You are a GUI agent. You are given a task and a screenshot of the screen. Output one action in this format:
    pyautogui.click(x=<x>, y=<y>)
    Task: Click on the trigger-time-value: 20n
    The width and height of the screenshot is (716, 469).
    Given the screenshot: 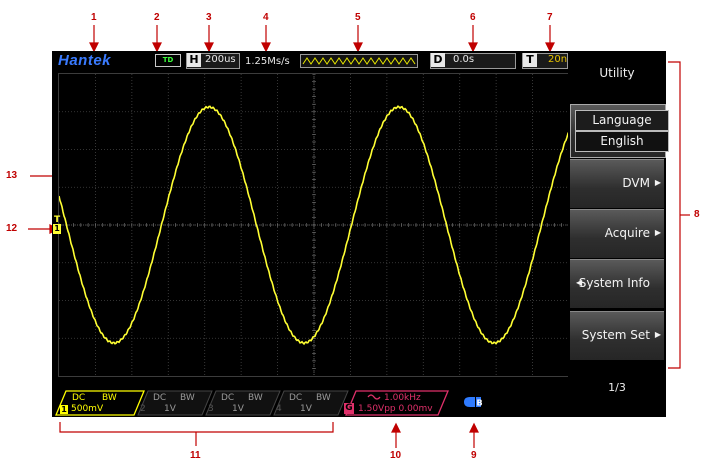 What is the action you would take?
    pyautogui.click(x=558, y=59)
    